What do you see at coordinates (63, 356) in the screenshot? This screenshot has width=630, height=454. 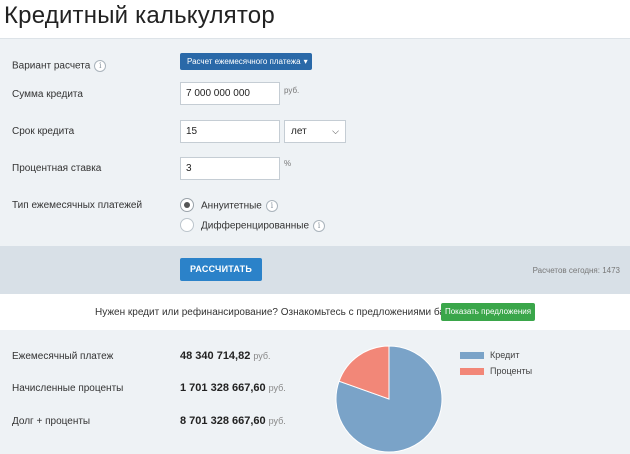 I see `monthly-payment-label: Ежемесячный платеж` at bounding box center [63, 356].